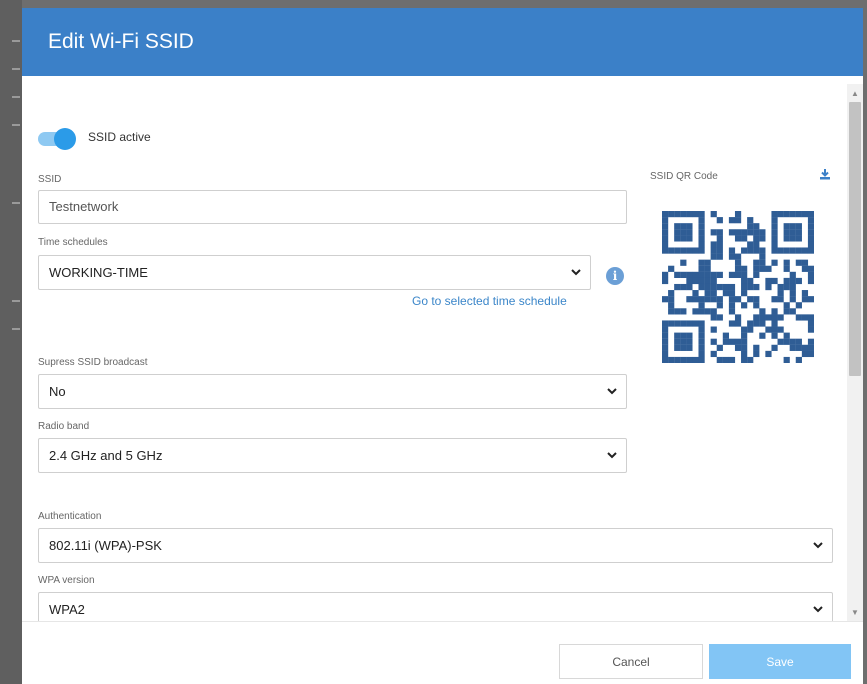  What do you see at coordinates (631, 661) in the screenshot?
I see `cancel-button: Cancel` at bounding box center [631, 661].